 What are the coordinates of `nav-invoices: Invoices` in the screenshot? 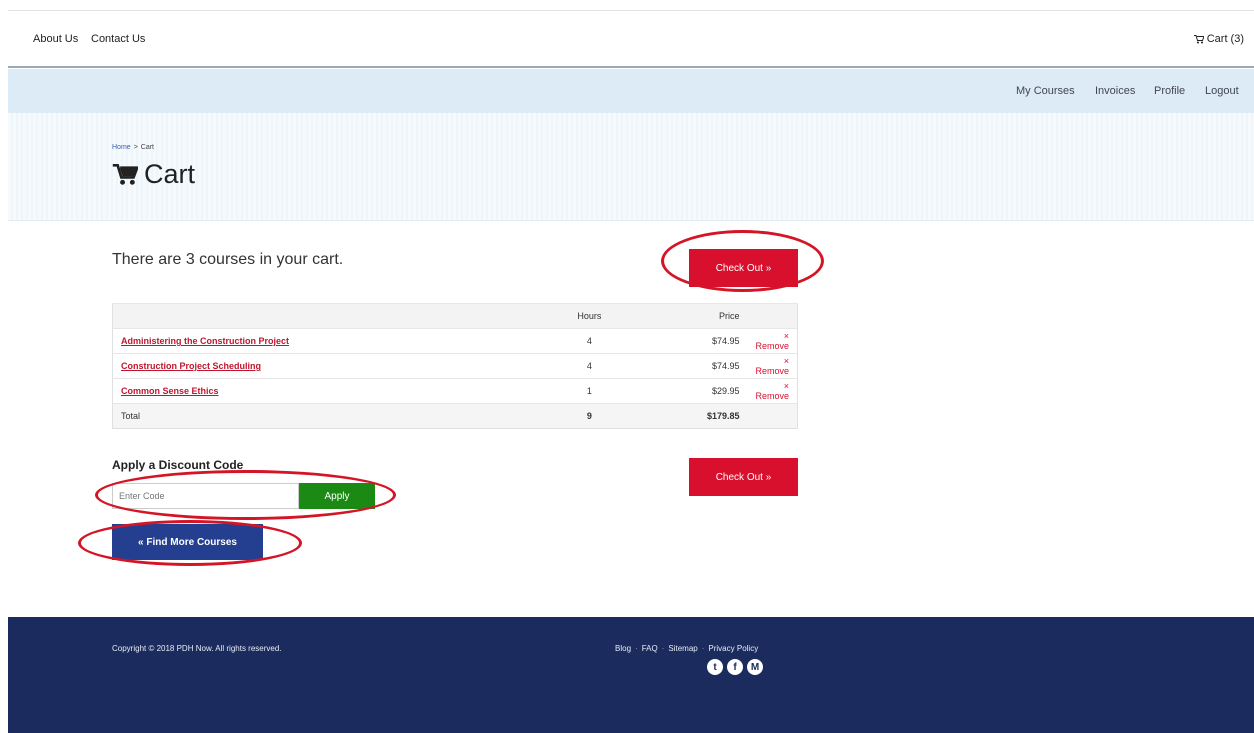 It's located at (1115, 91).